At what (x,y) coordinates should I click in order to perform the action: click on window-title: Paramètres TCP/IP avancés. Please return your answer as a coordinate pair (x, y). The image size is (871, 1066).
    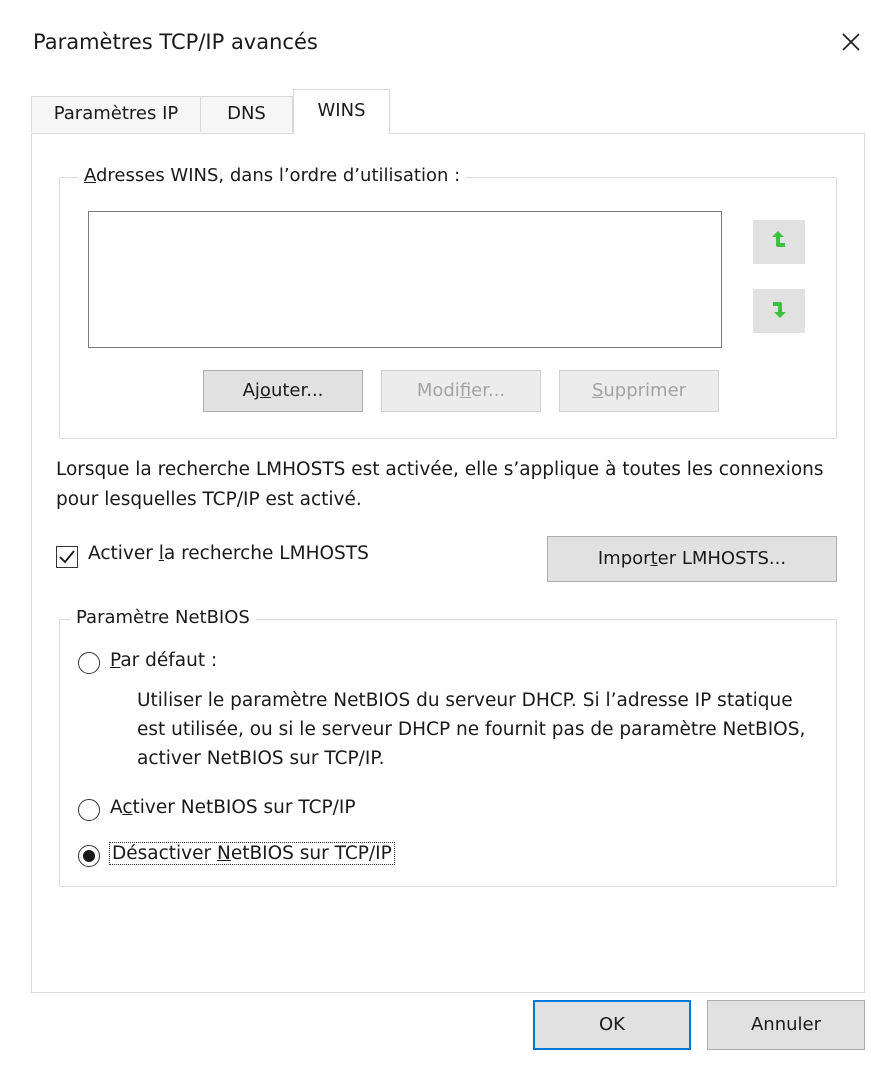
    Looking at the image, I should click on (175, 42).